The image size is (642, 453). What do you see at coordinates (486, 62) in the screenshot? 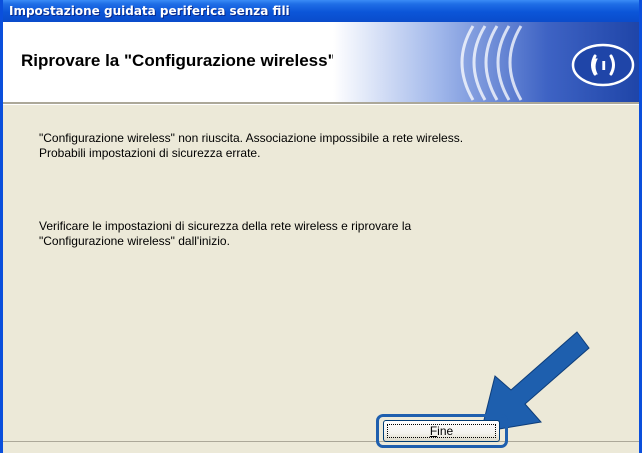
I see `wireless-banner: ( ı` at bounding box center [486, 62].